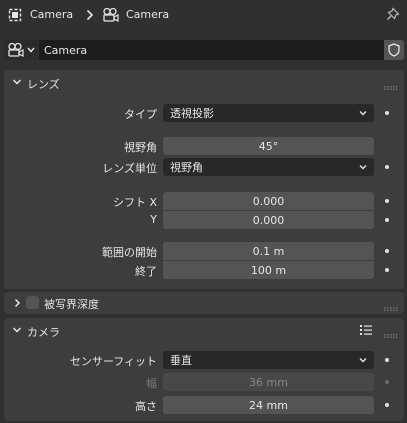  Describe the element at coordinates (268, 201) in the screenshot. I see `shift-x-field: 0.000` at that location.